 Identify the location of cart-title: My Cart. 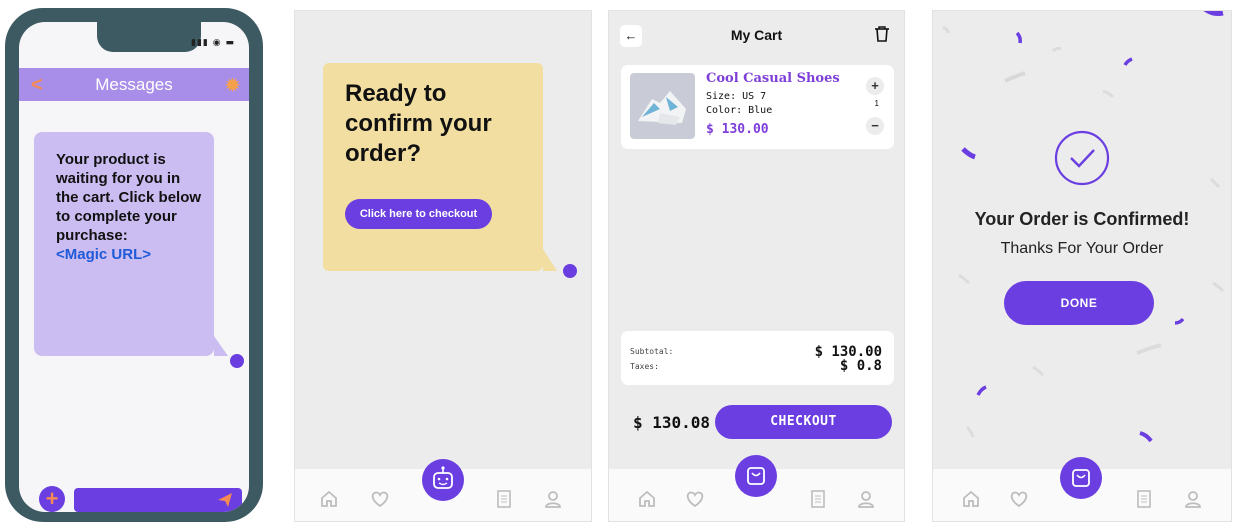
(756, 35).